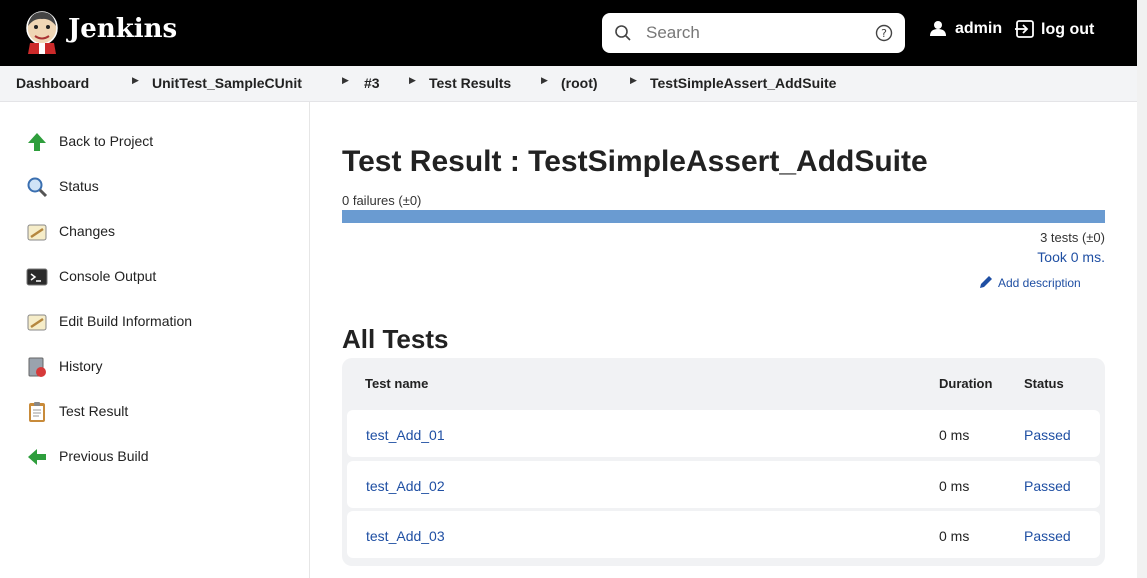 The image size is (1147, 578). I want to click on column-header-duration: Duration, so click(965, 383).